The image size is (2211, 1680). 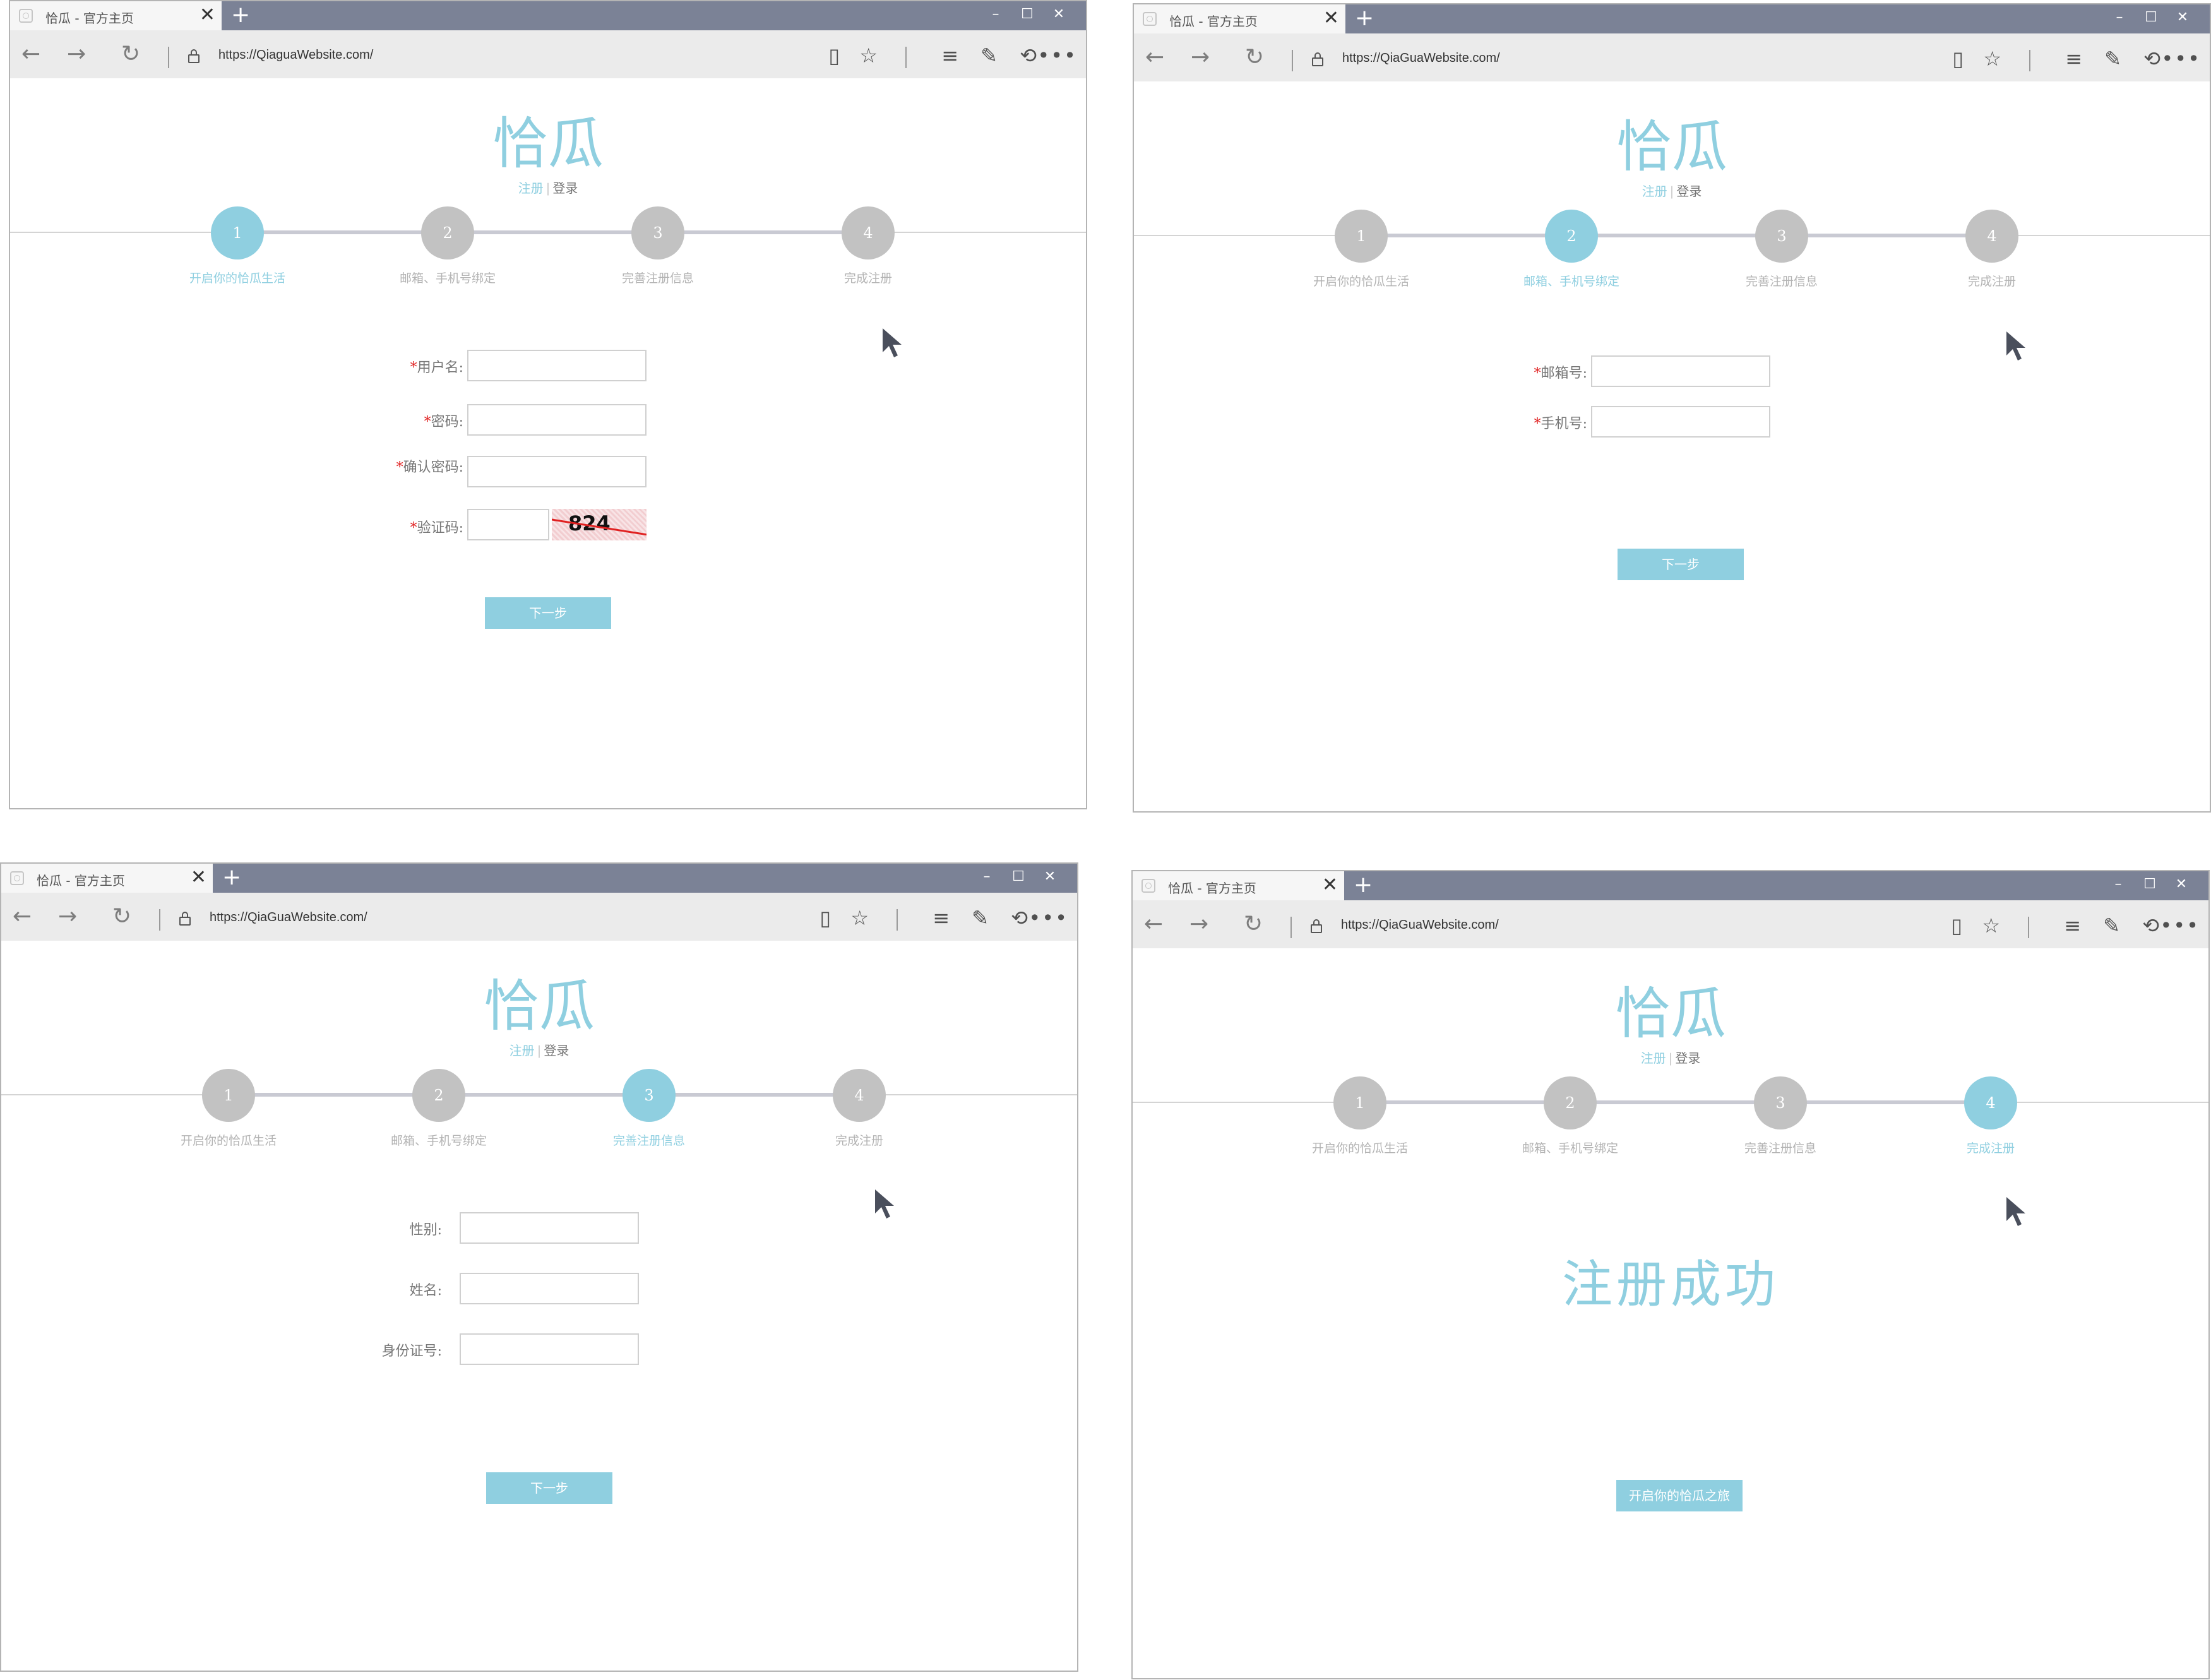 What do you see at coordinates (1990, 1102) in the screenshot?
I see `step-circle-4: 4` at bounding box center [1990, 1102].